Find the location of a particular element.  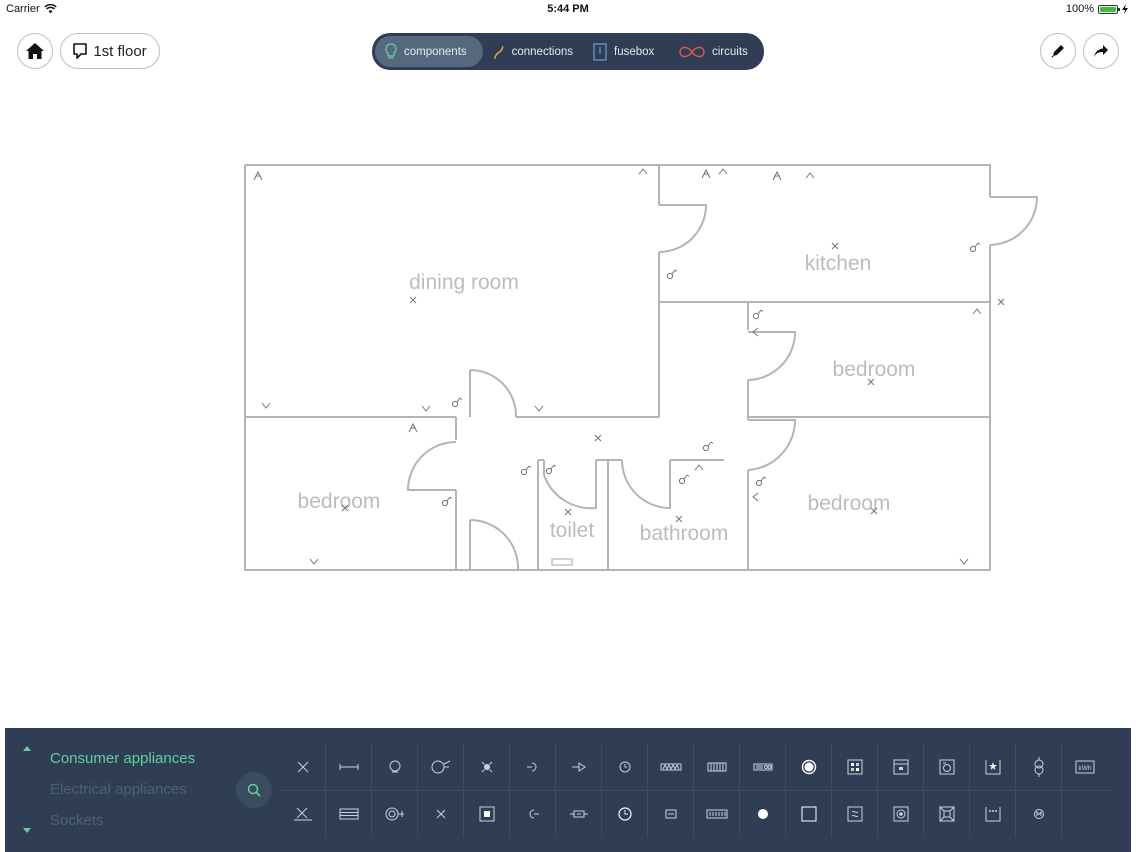

kwh-meter-icon: kWh is located at coordinates (1085, 767).